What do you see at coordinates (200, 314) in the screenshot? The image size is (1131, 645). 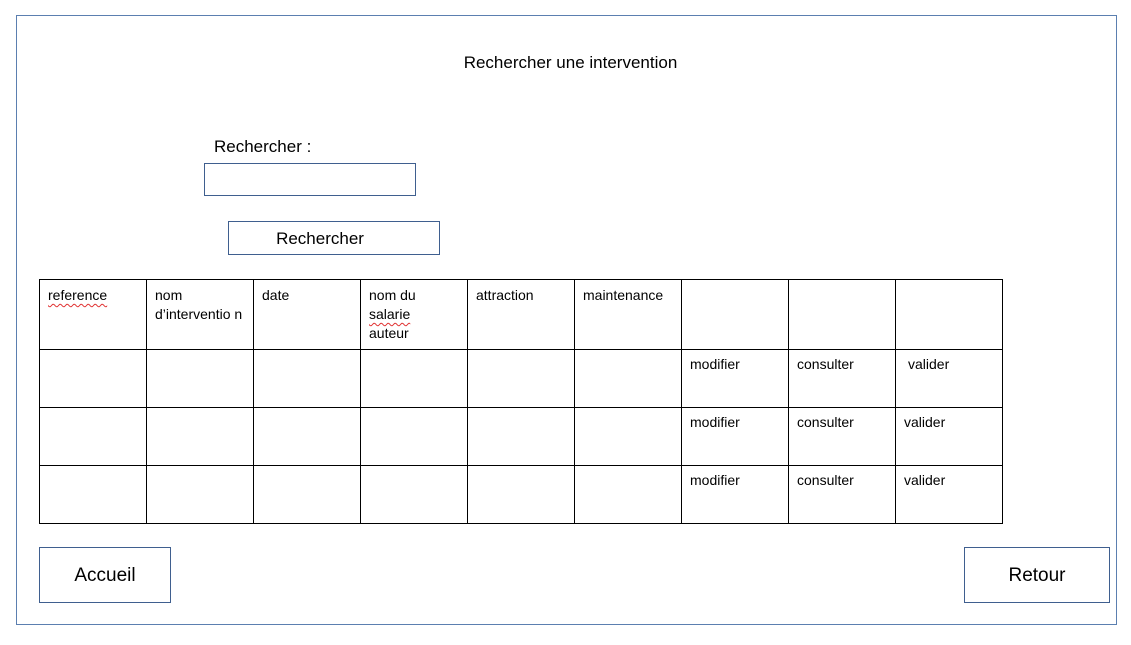 I see `header-nom-intervention: nom d’interventio n` at bounding box center [200, 314].